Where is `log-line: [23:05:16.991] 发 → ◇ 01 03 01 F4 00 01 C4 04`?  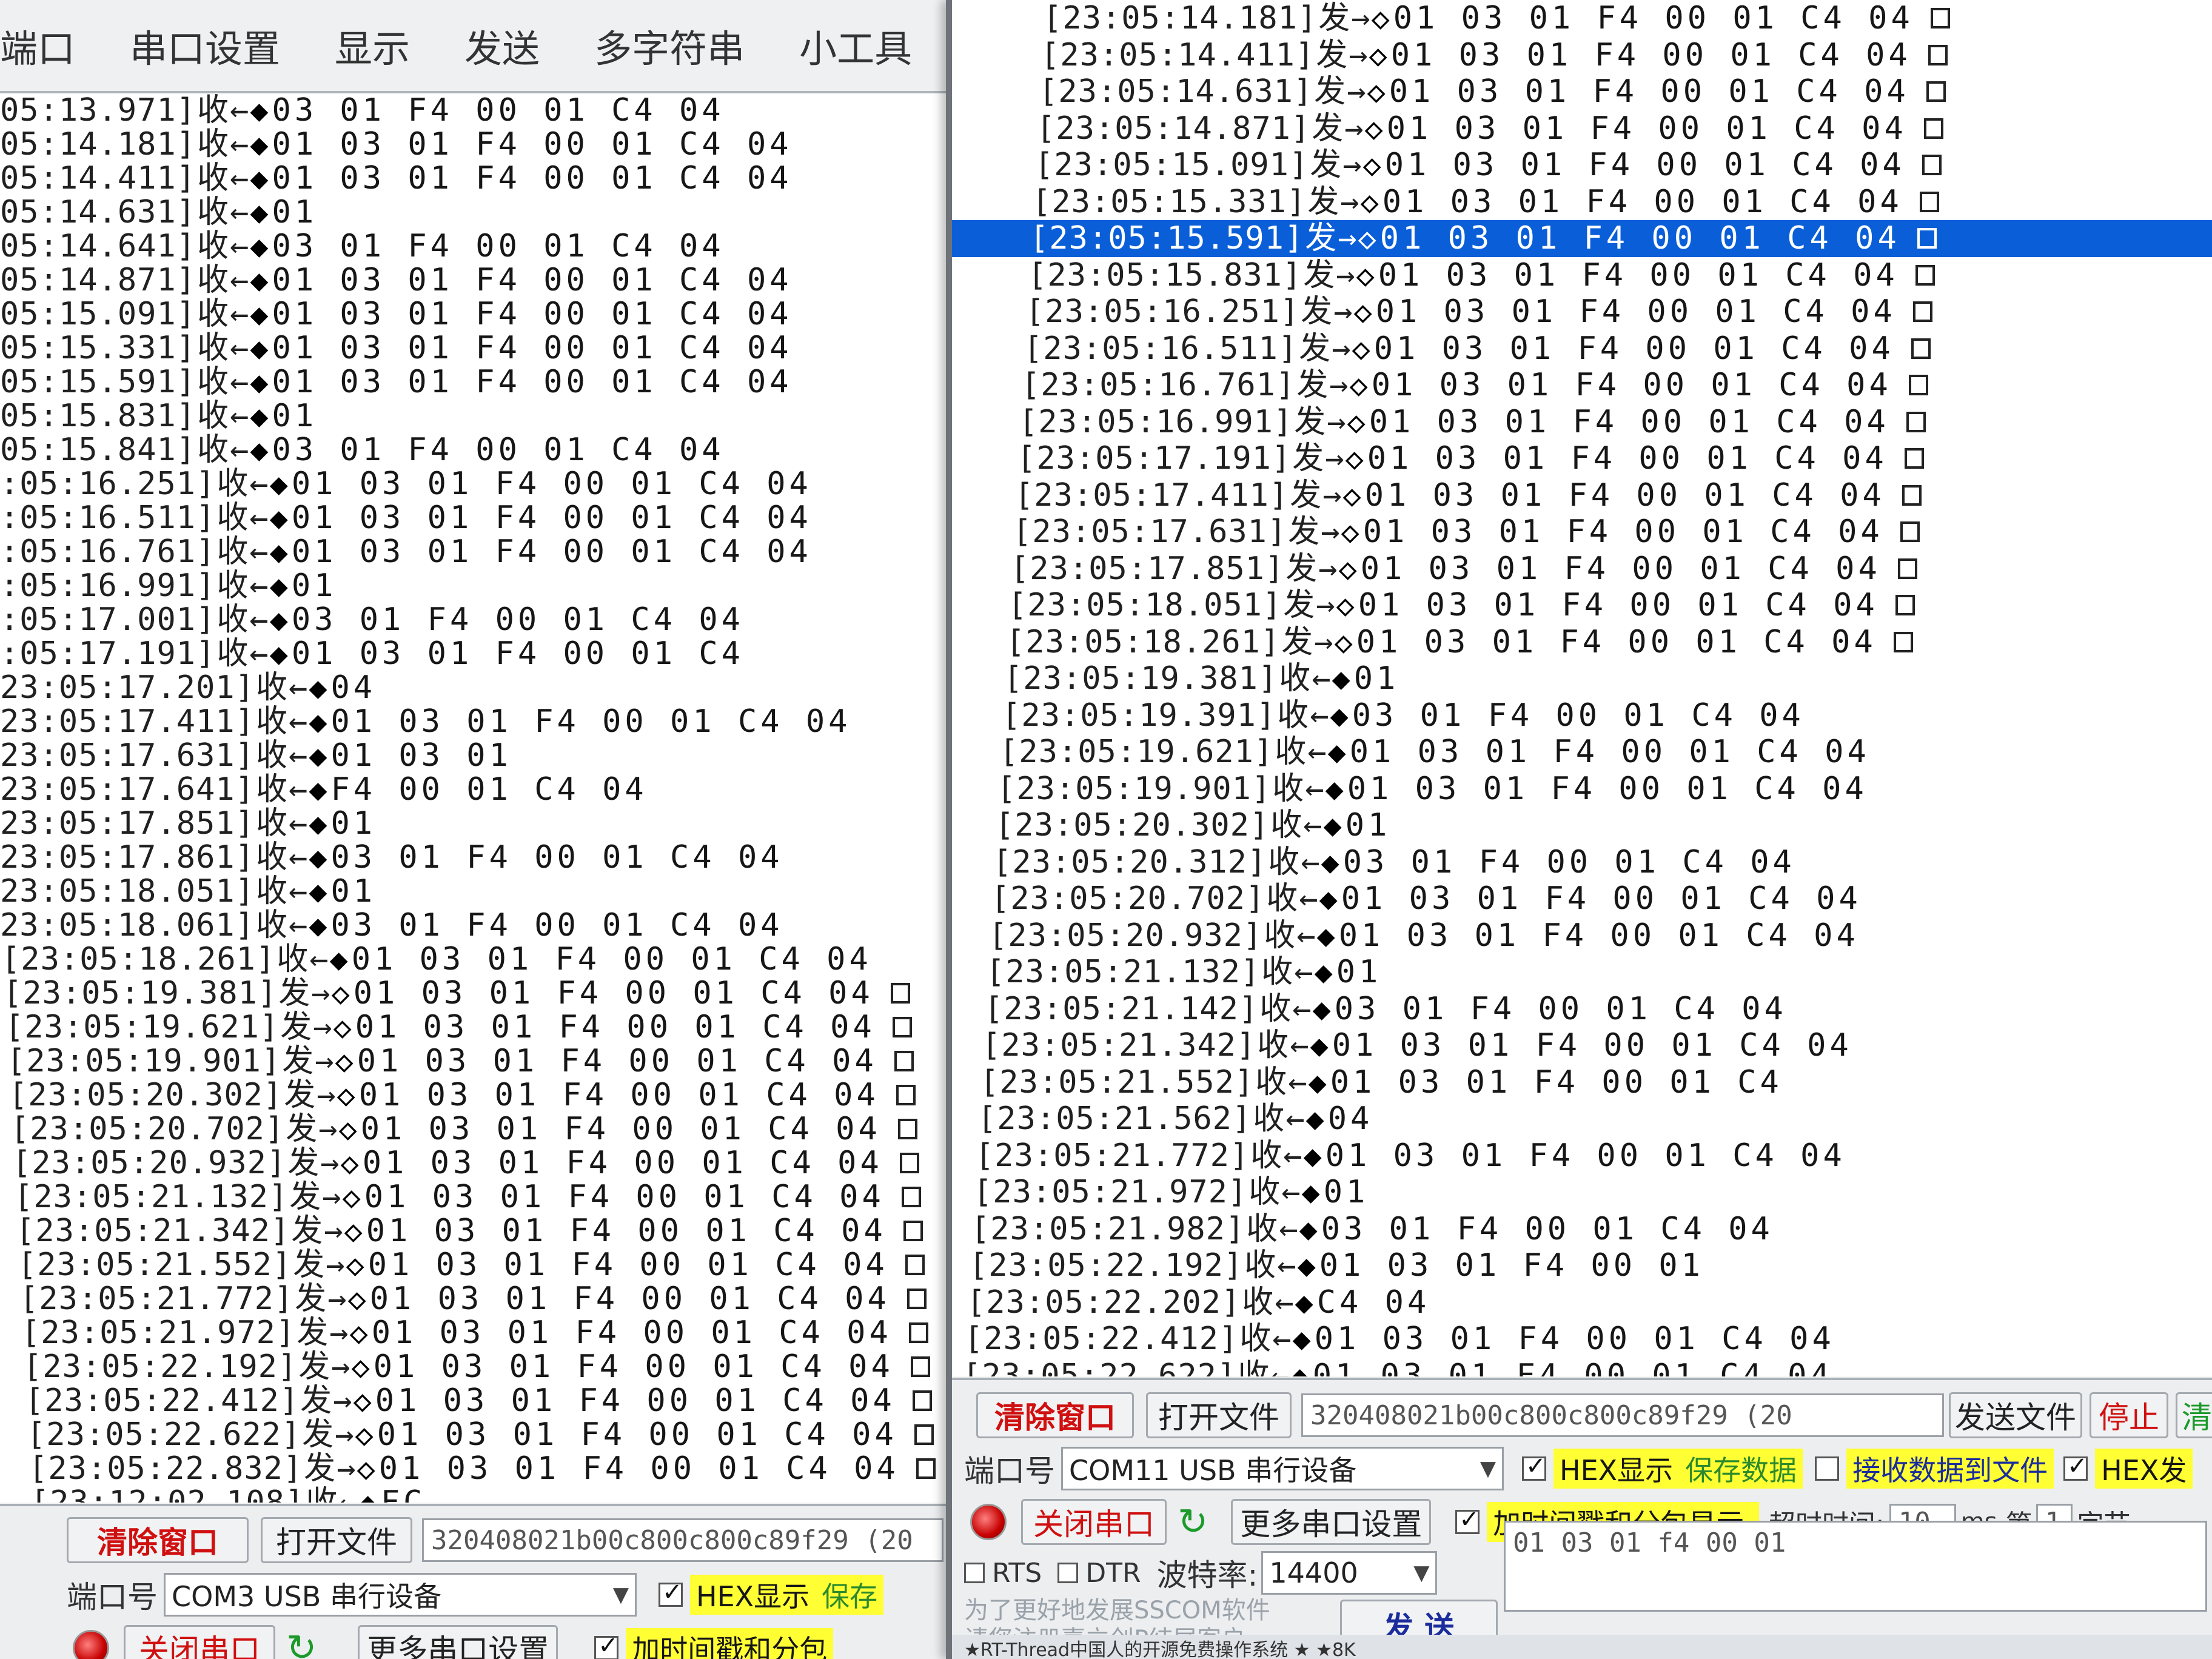 log-line: [23:05:16.991] 发 → ◇ 01 03 01 F4 00 01 C4 04 is located at coordinates (1582, 422).